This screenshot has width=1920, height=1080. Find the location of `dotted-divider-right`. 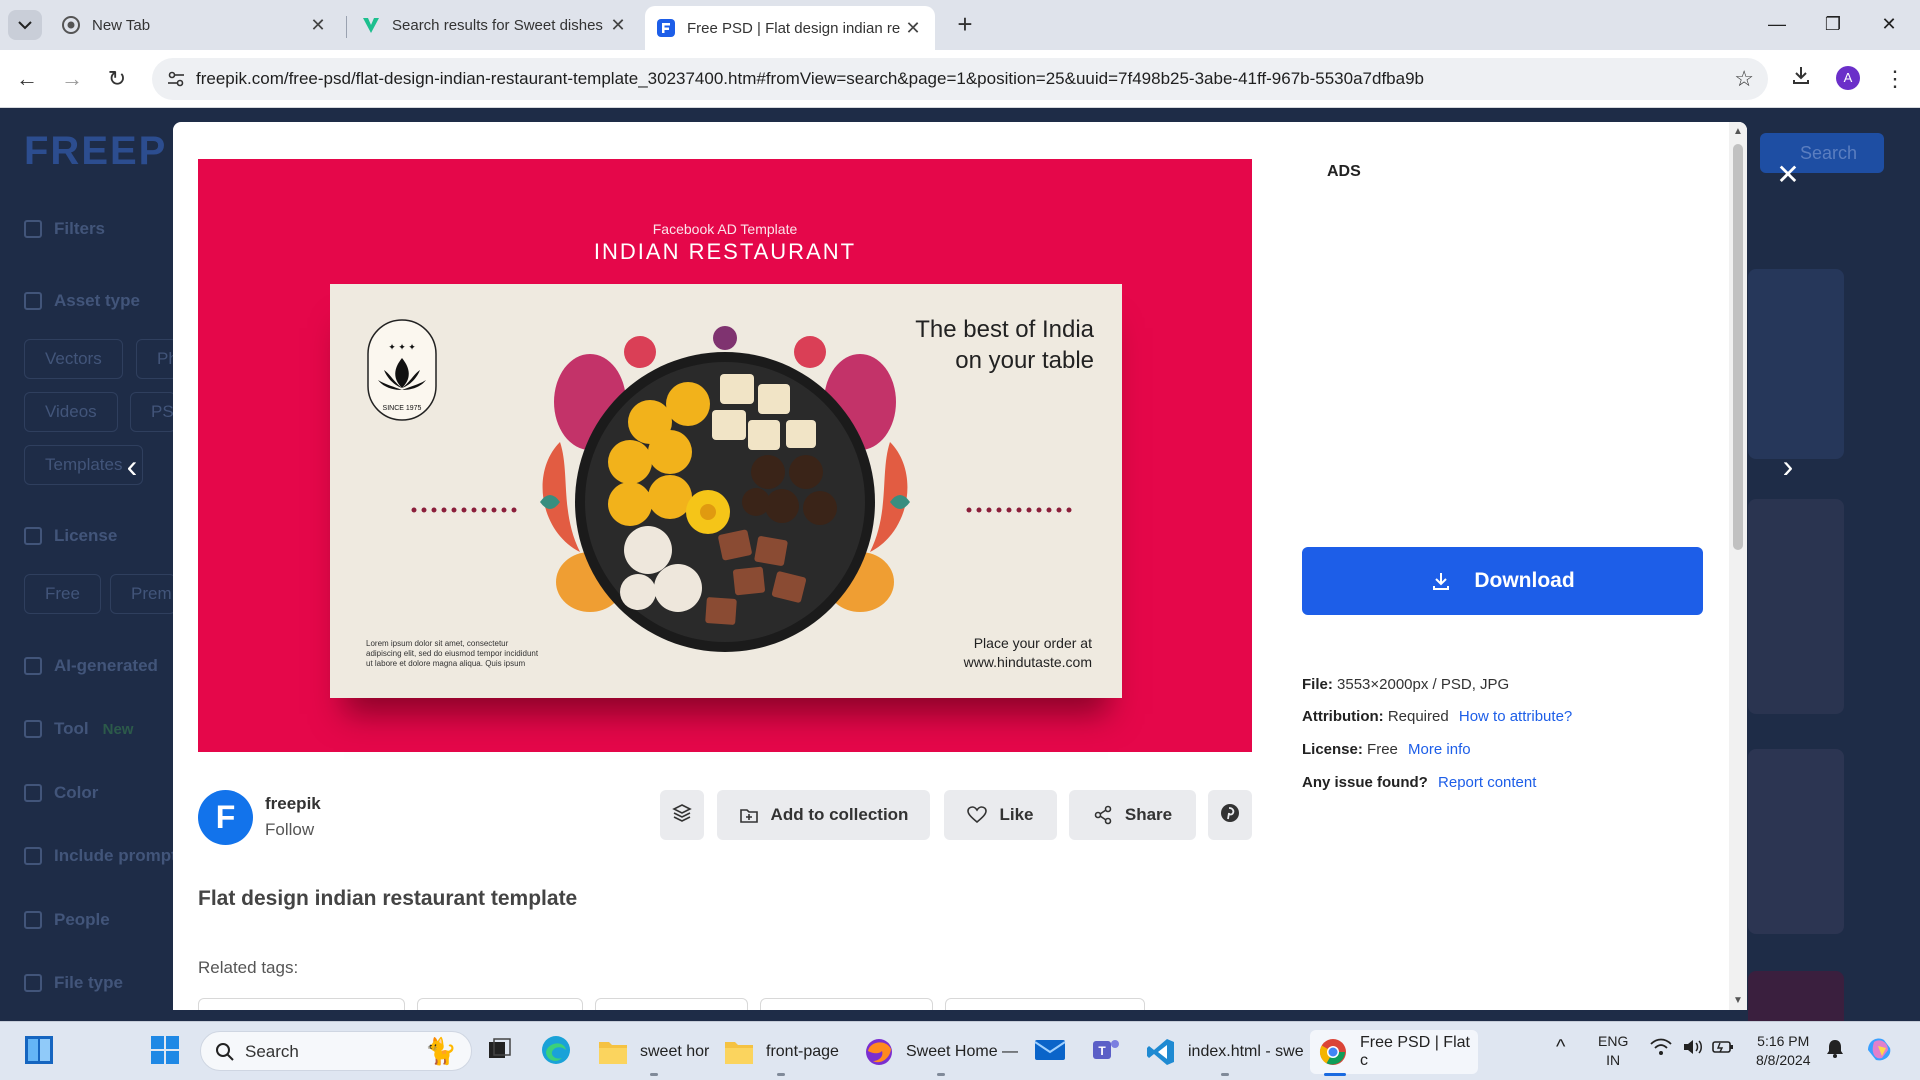

dotted-divider-right is located at coordinates (1019, 510).